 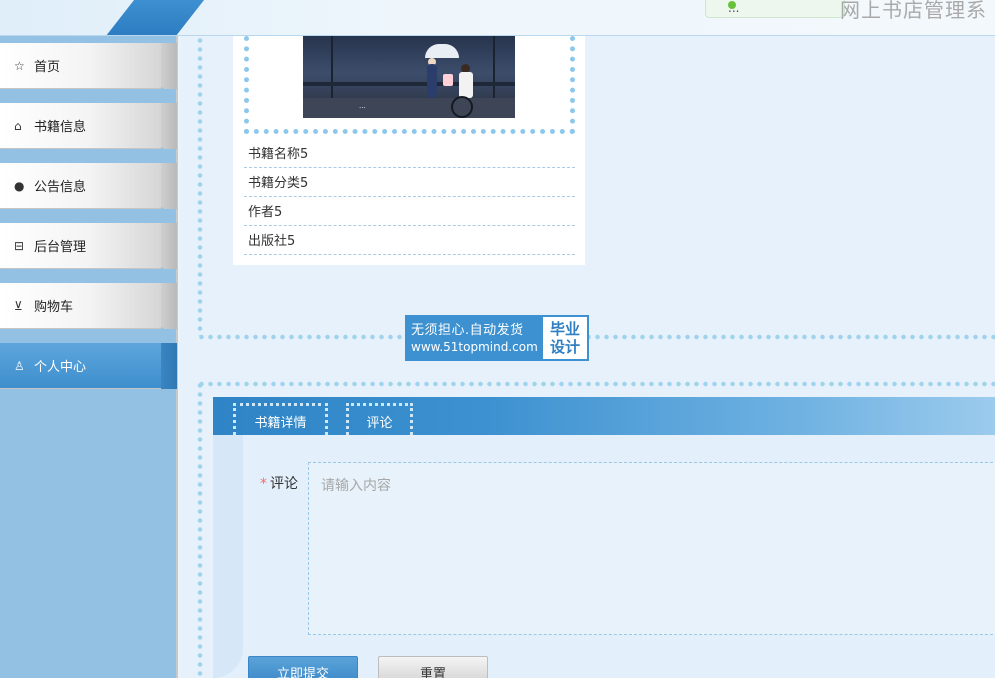 I want to click on briefcase-icon: ⊟, so click(x=19, y=245).